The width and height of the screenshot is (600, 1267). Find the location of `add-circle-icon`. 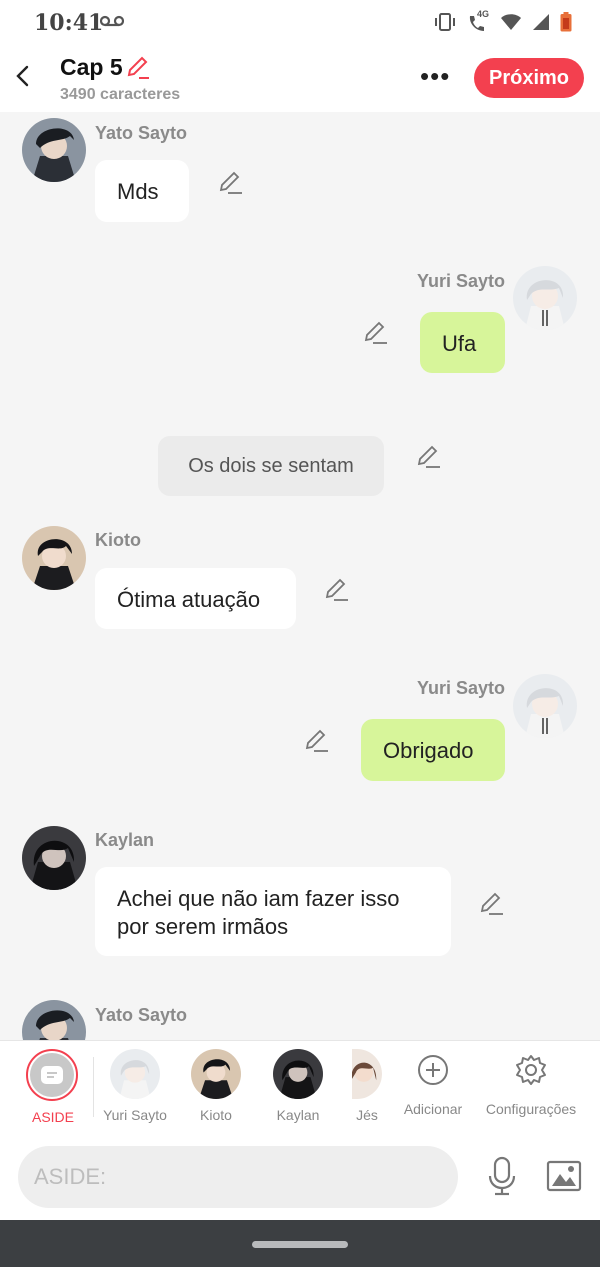

add-circle-icon is located at coordinates (433, 1070).